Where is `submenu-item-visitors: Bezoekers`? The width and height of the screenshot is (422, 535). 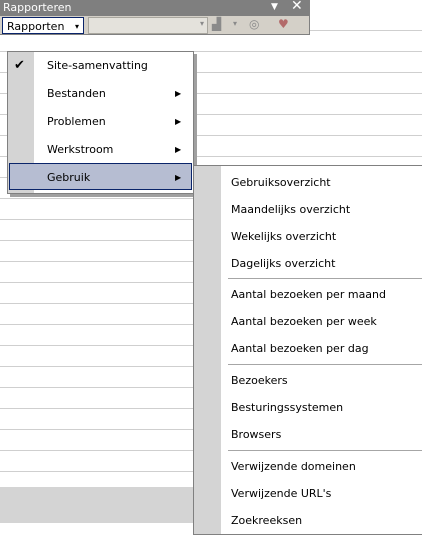 submenu-item-visitors: Bezoekers is located at coordinates (259, 380).